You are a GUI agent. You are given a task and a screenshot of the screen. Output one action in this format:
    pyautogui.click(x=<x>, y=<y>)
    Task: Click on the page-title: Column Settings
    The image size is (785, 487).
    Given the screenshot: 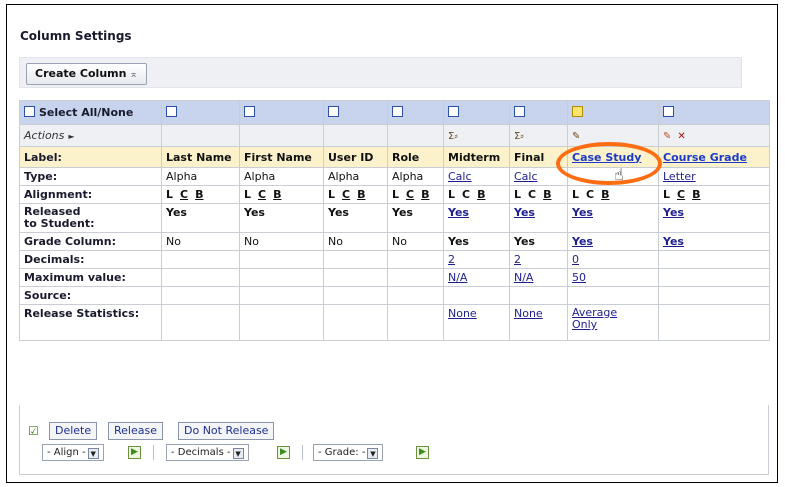 What is the action you would take?
    pyautogui.click(x=76, y=36)
    